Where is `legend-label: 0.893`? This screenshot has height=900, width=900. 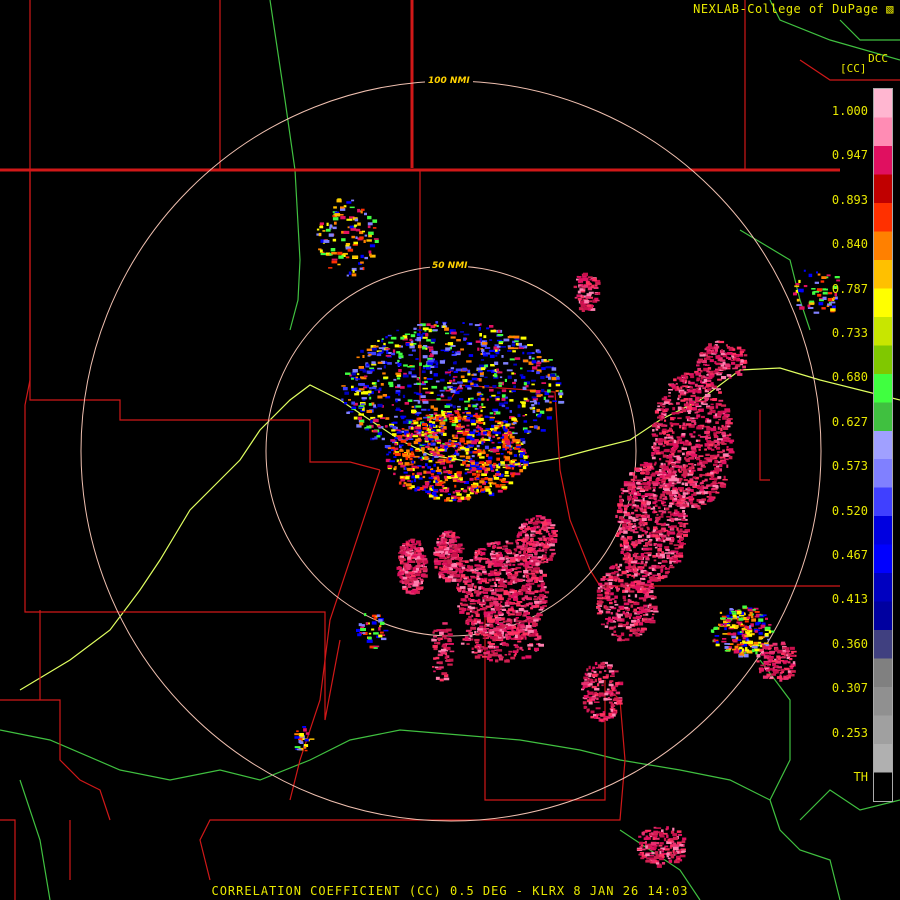 legend-label: 0.893 is located at coordinates (849, 199).